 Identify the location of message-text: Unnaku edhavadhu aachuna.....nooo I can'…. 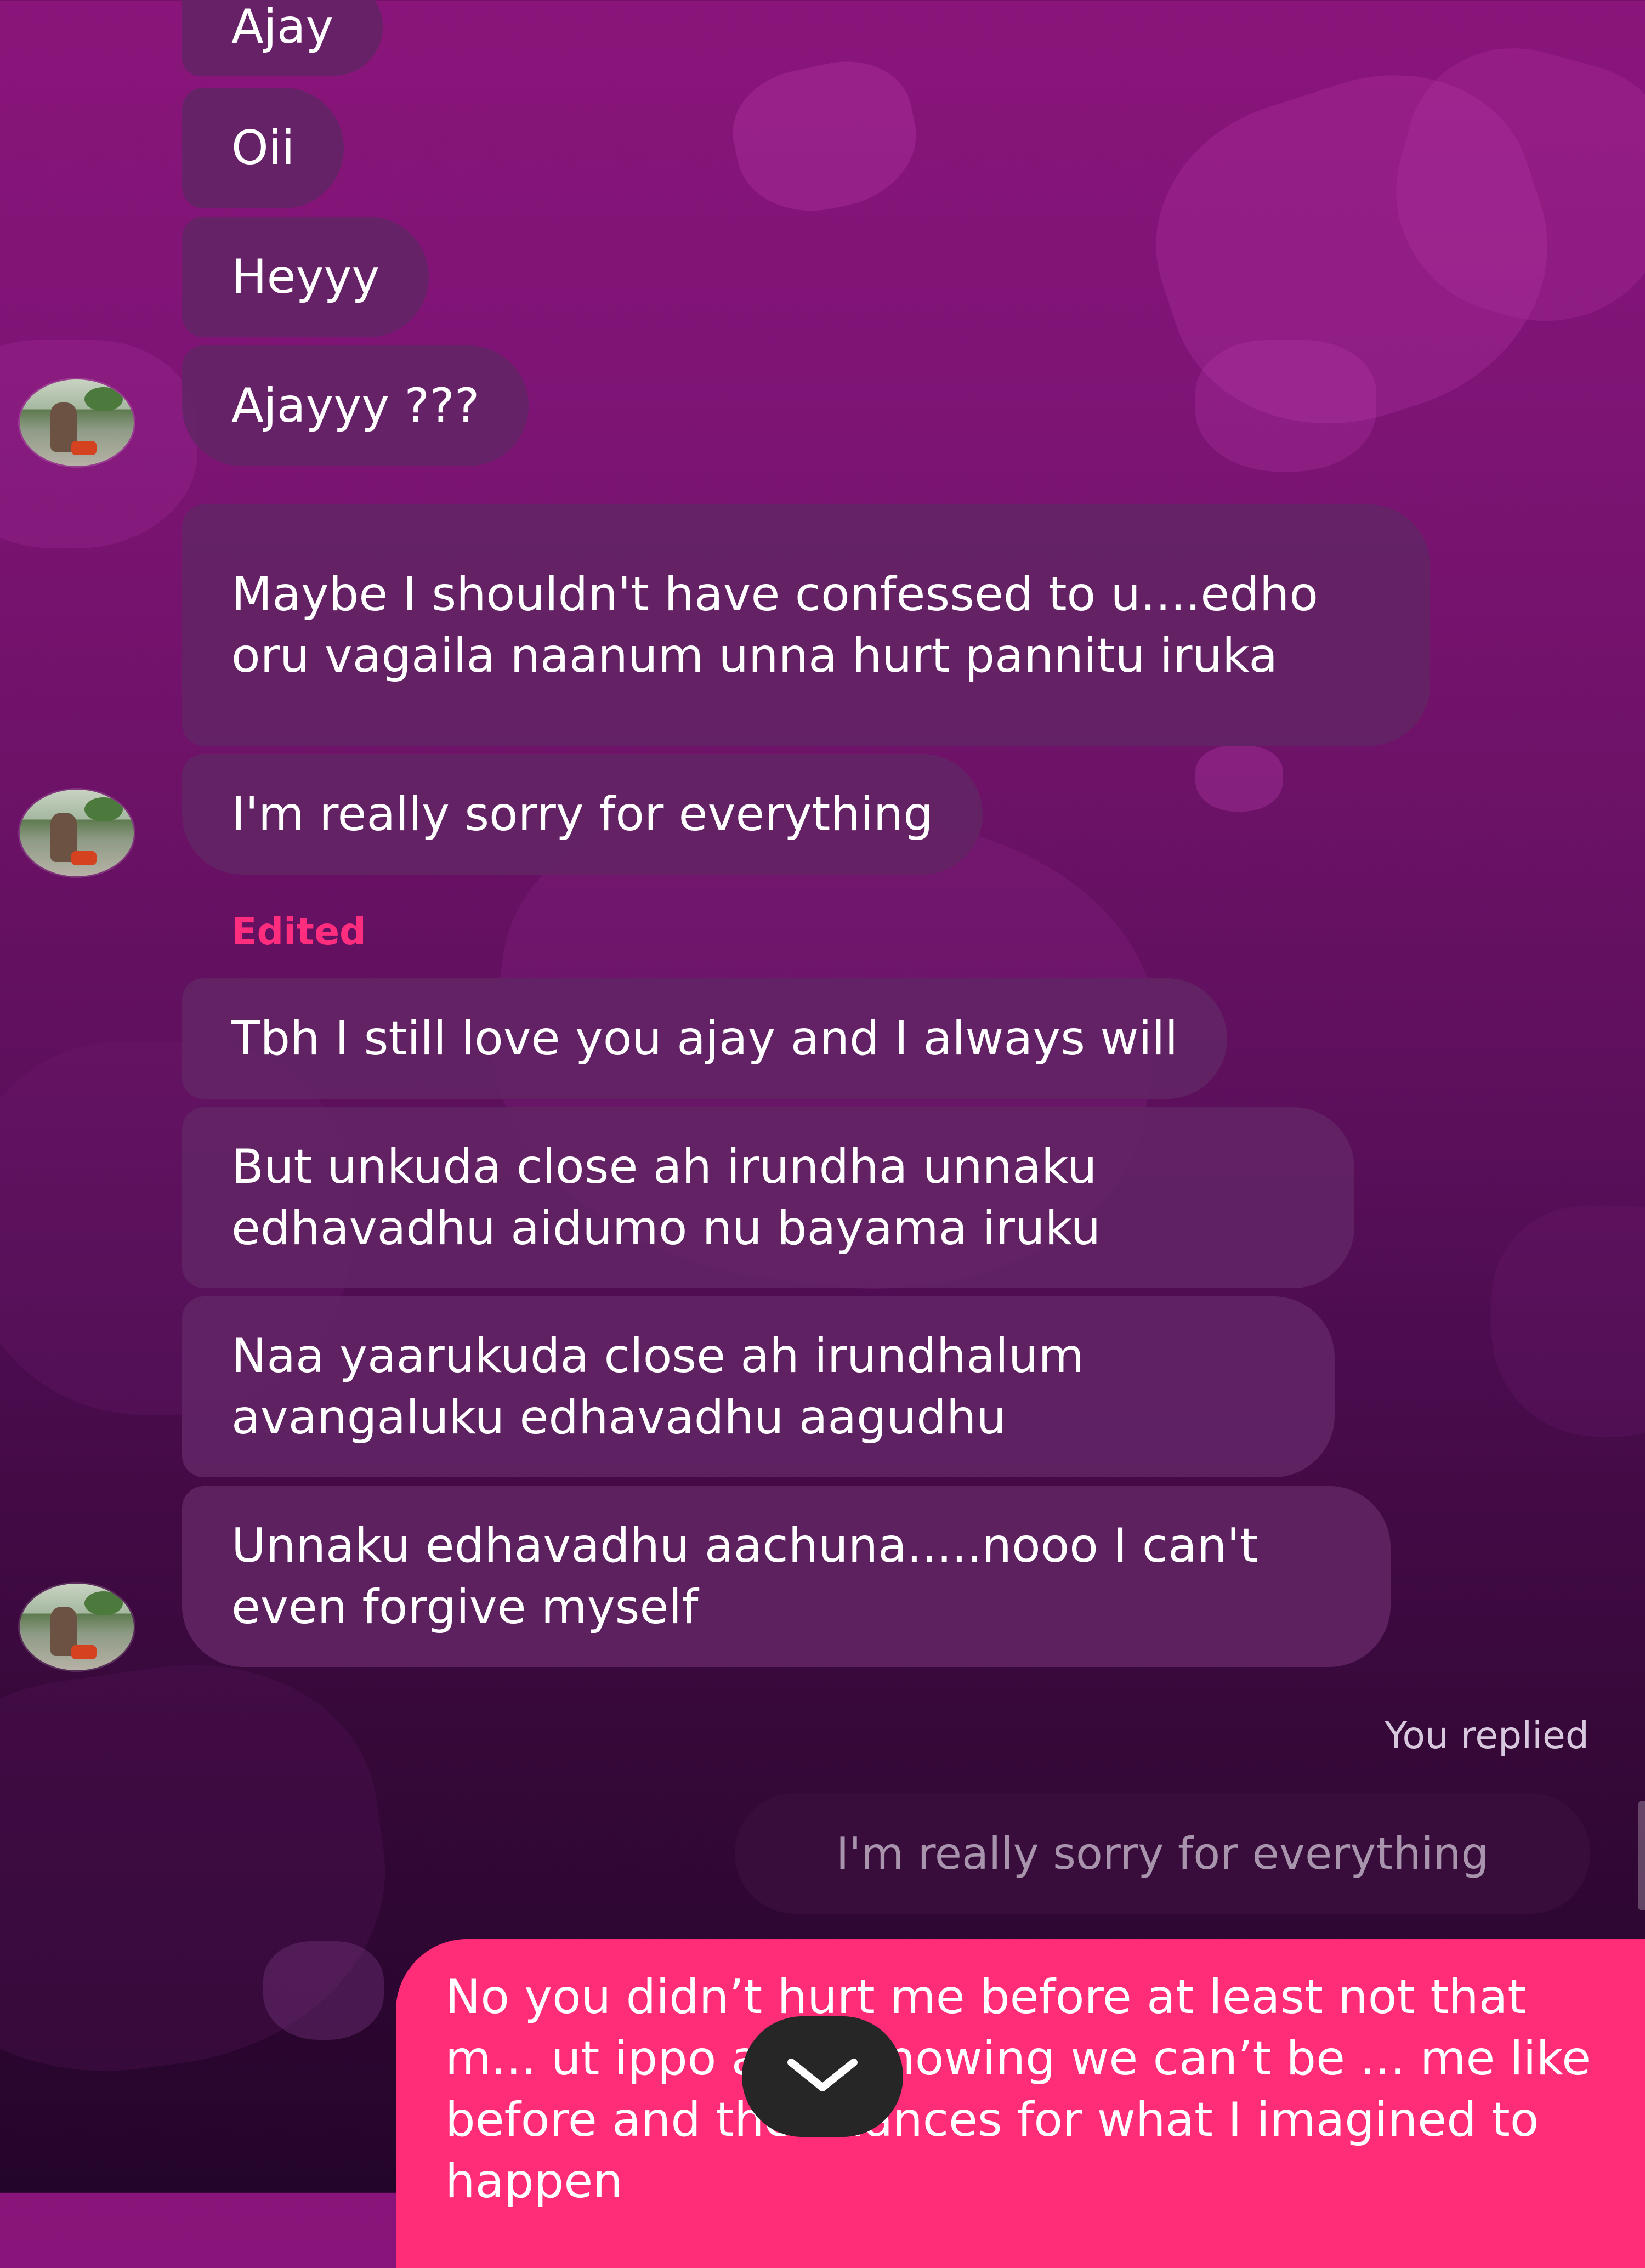
(745, 1576).